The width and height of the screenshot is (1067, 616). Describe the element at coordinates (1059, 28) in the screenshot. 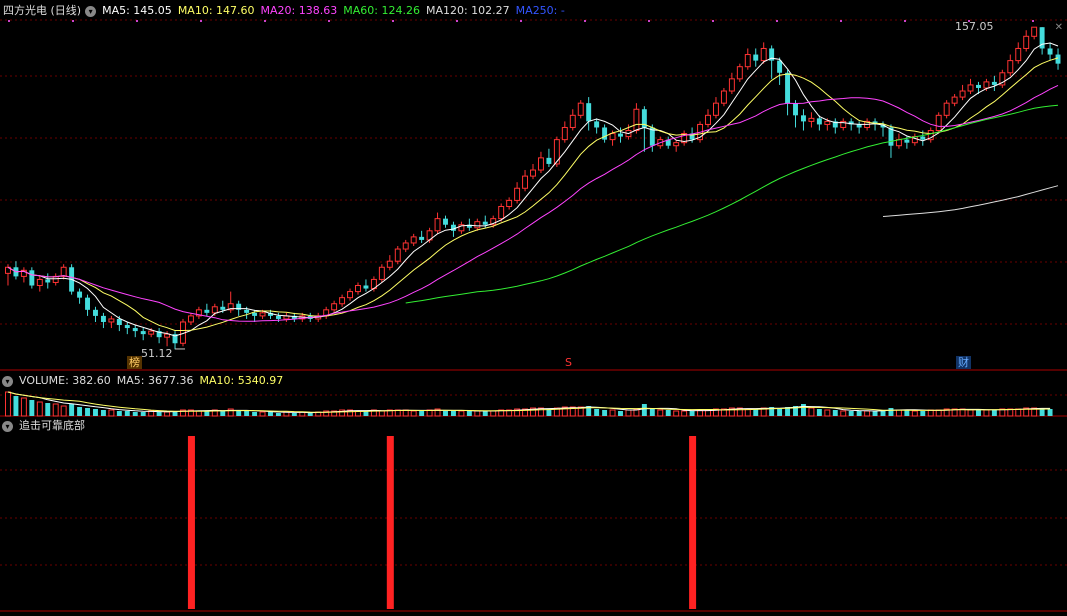

I see `drag-handle-icon: ✕` at that location.